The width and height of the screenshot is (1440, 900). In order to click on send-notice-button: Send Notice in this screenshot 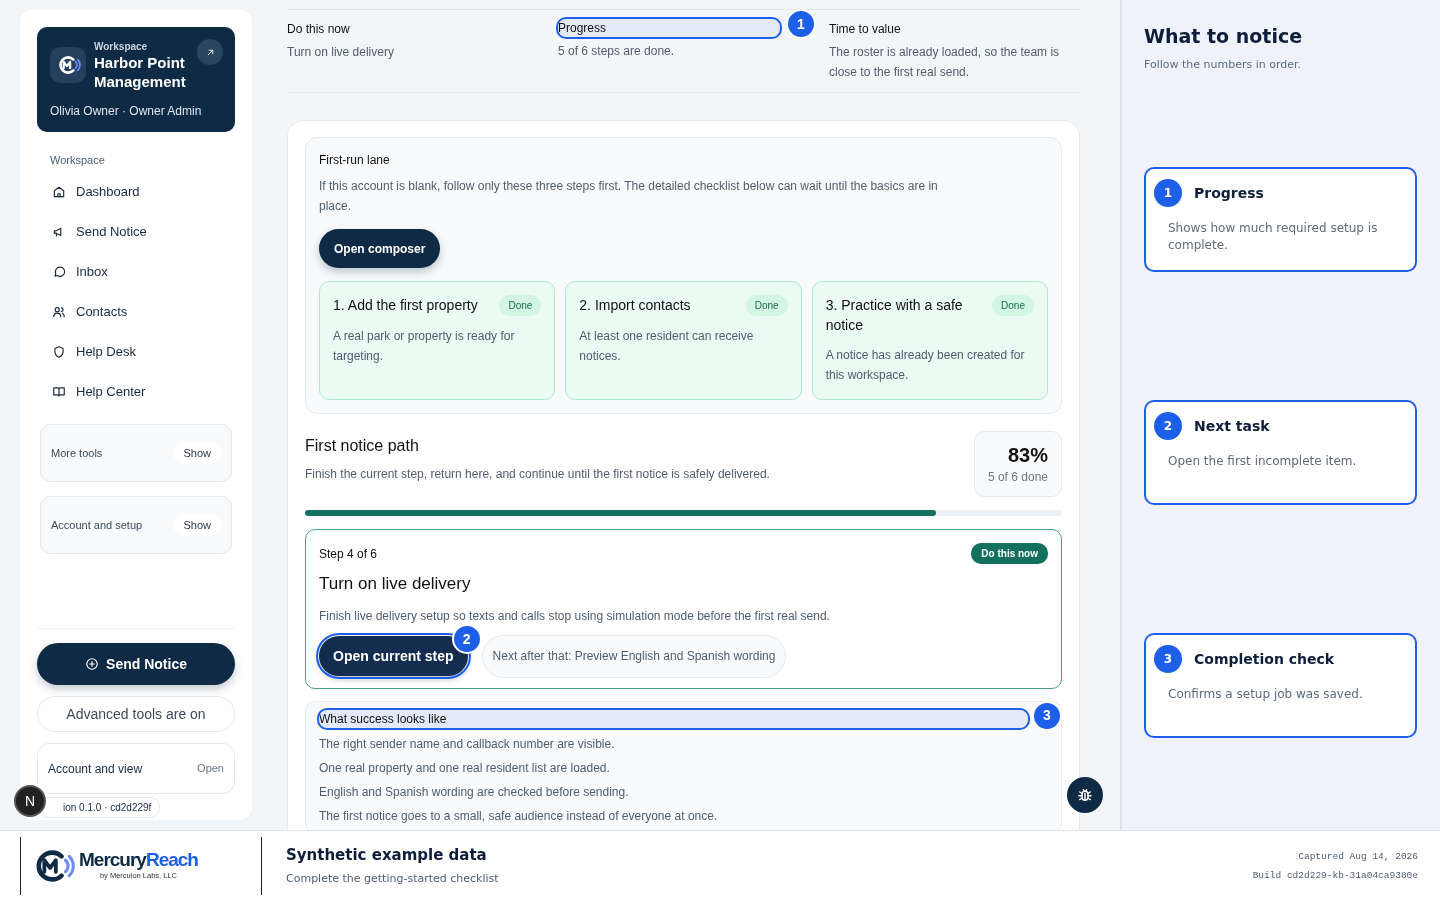, I will do `click(136, 664)`.